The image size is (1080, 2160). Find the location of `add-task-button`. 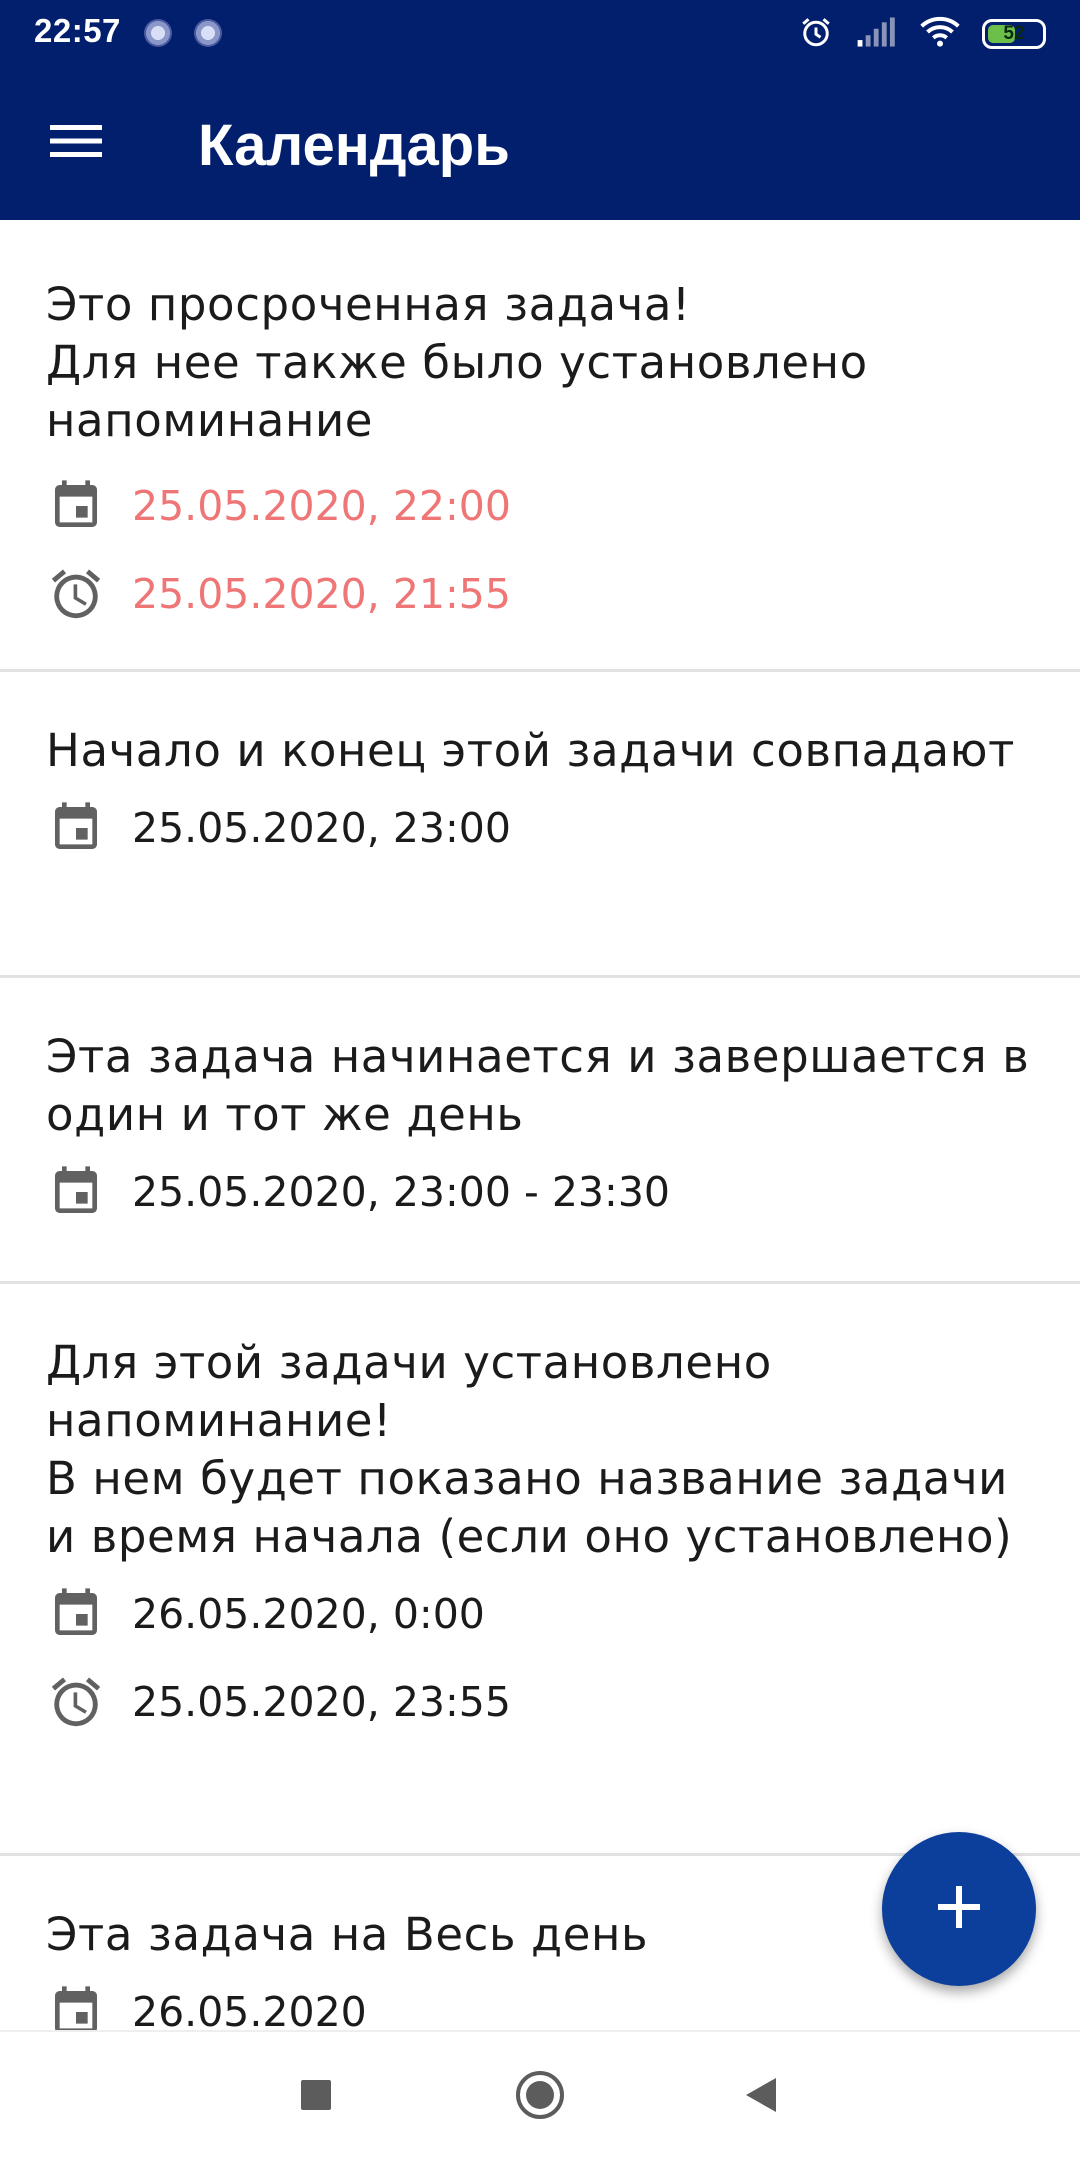

add-task-button is located at coordinates (959, 1909).